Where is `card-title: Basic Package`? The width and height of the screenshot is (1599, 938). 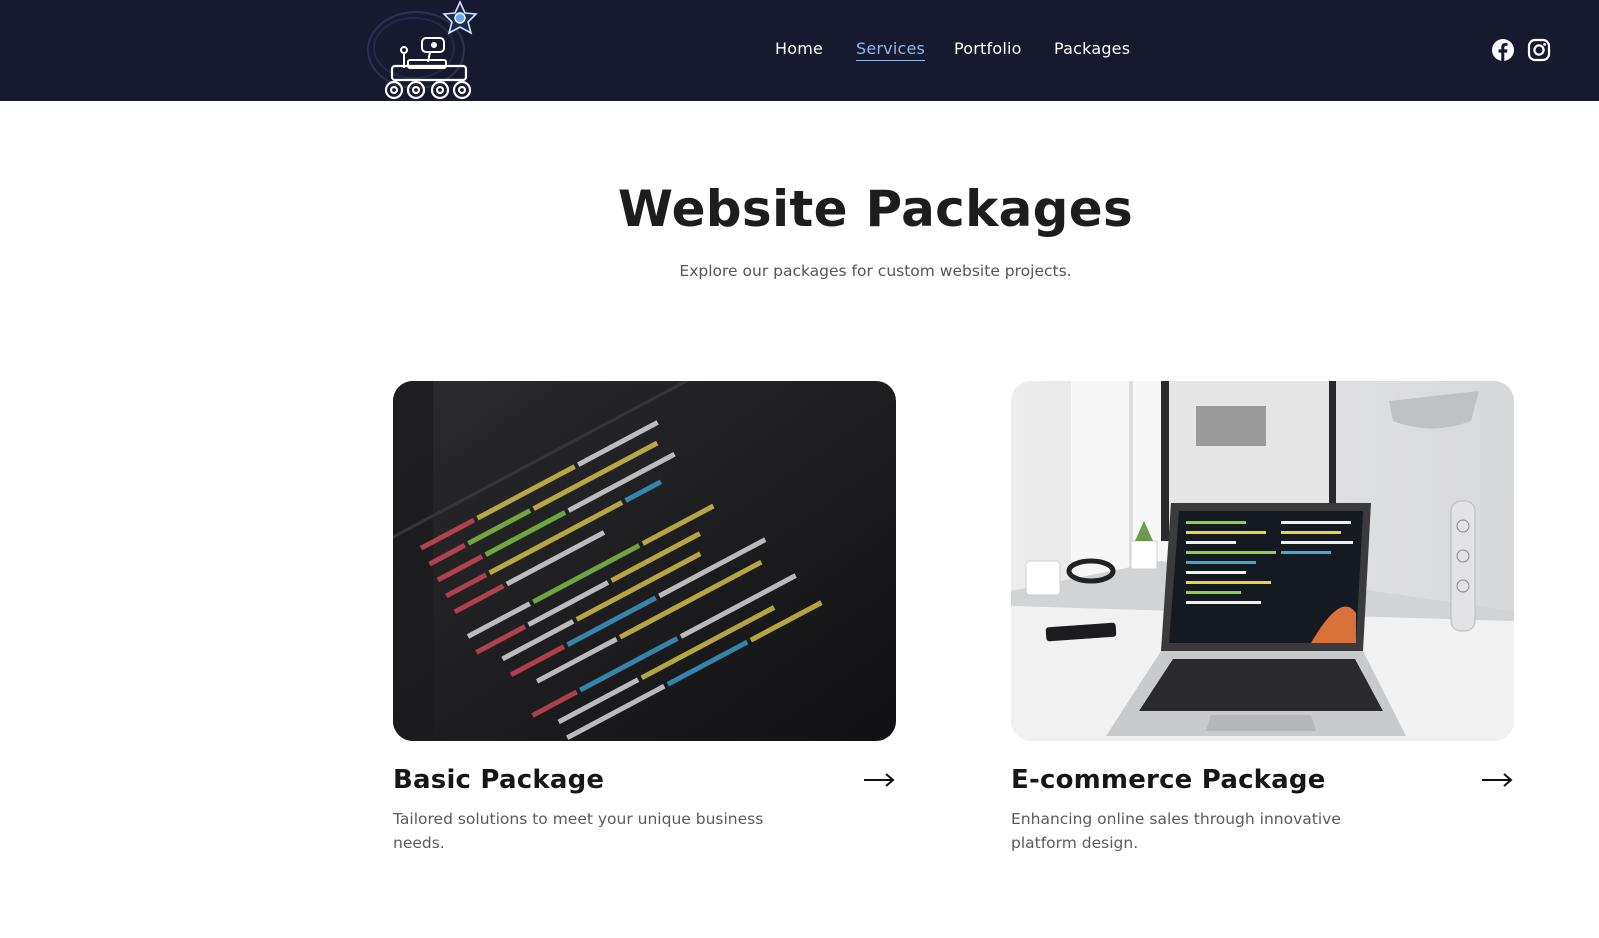
card-title: Basic Package is located at coordinates (498, 780).